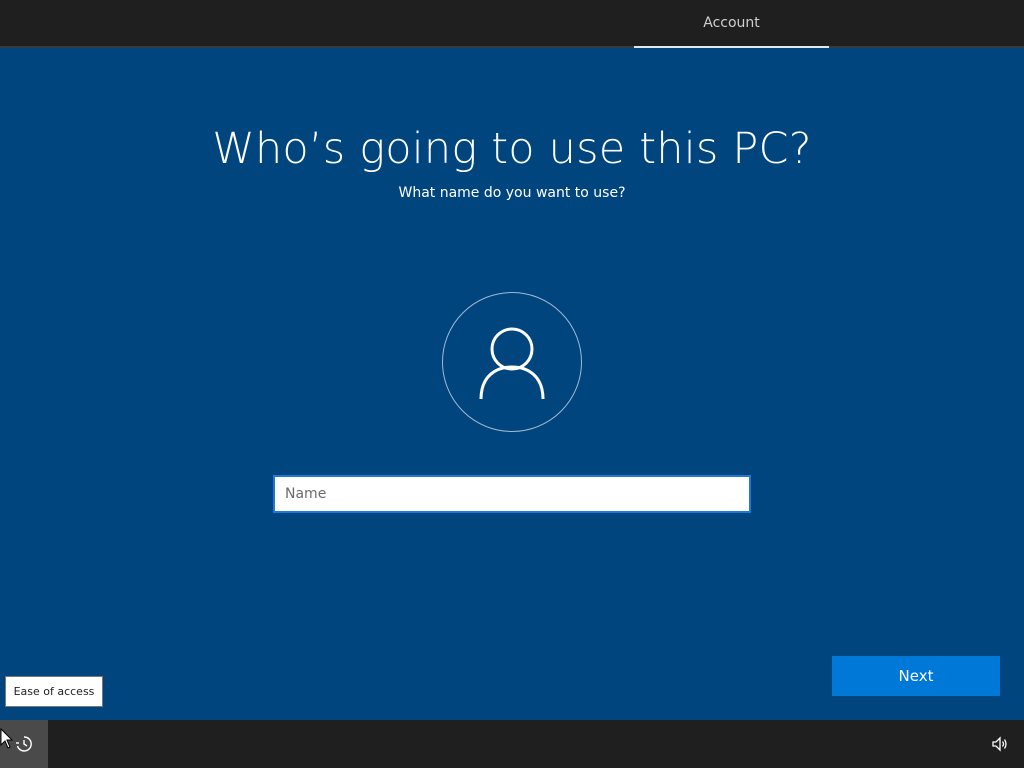 The height and width of the screenshot is (768, 1024). I want to click on user-icon, so click(512, 363).